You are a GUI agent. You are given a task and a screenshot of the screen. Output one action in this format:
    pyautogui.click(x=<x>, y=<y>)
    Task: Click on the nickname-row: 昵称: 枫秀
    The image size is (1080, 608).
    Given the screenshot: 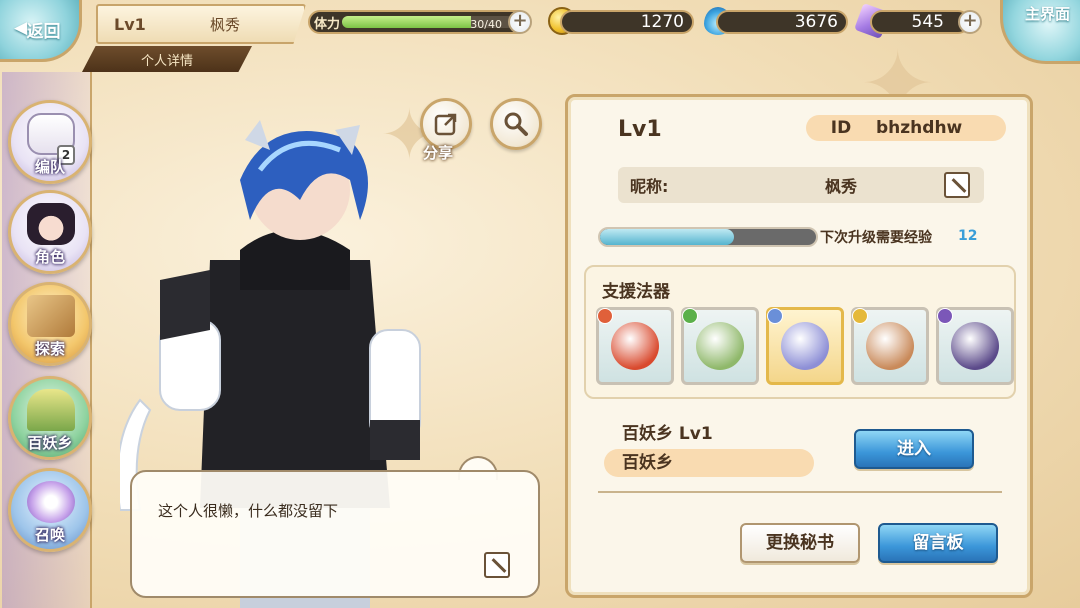 What is the action you would take?
    pyautogui.click(x=801, y=185)
    